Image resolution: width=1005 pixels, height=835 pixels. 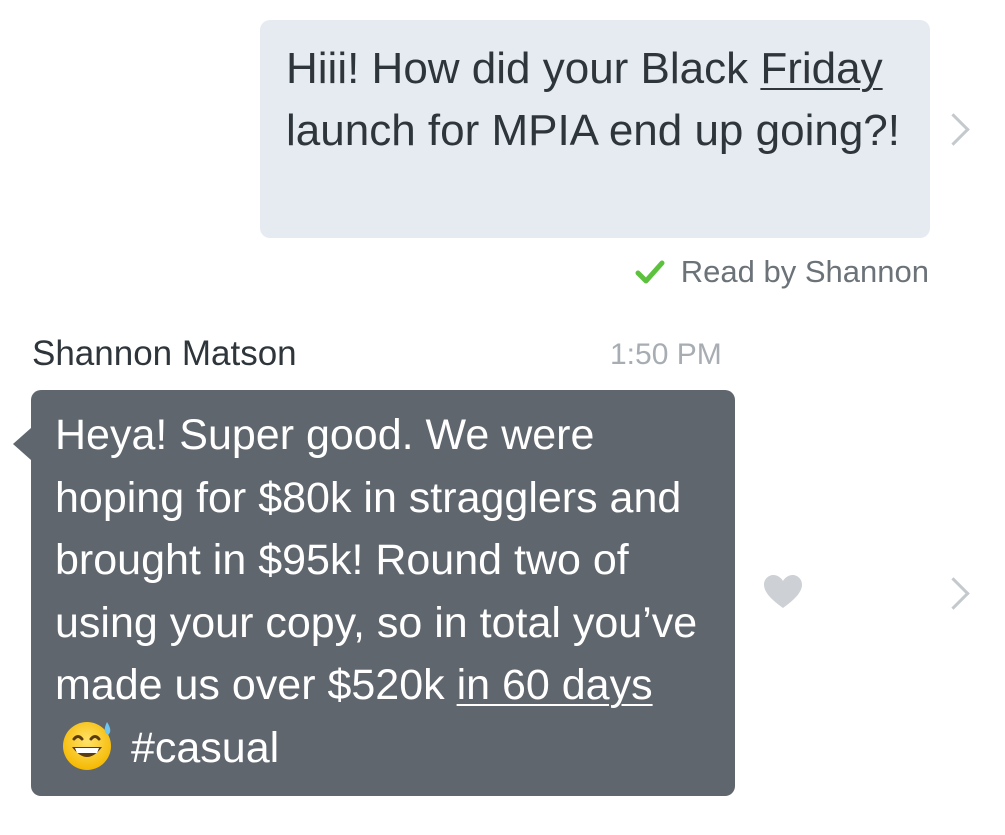 What do you see at coordinates (804, 271) in the screenshot?
I see `read-receipt-label: Read by Shannon` at bounding box center [804, 271].